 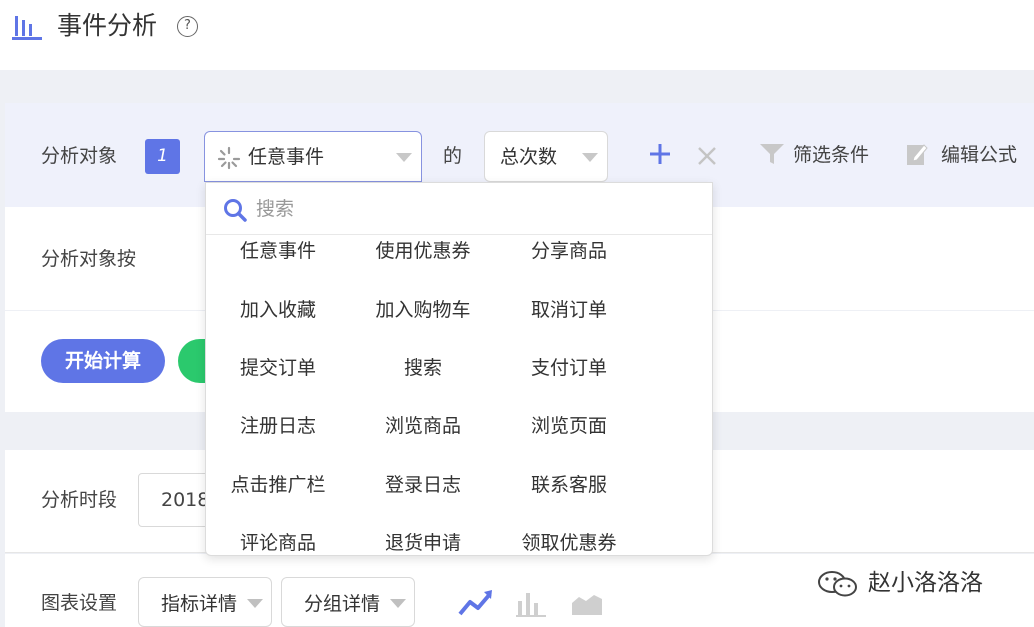 What do you see at coordinates (79, 500) in the screenshot?
I see `analysis-period-label: 分析时段` at bounding box center [79, 500].